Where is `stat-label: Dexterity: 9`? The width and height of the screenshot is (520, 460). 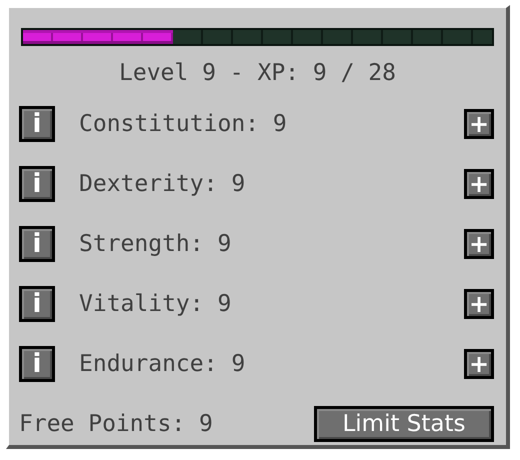 stat-label: Dexterity: 9 is located at coordinates (162, 184).